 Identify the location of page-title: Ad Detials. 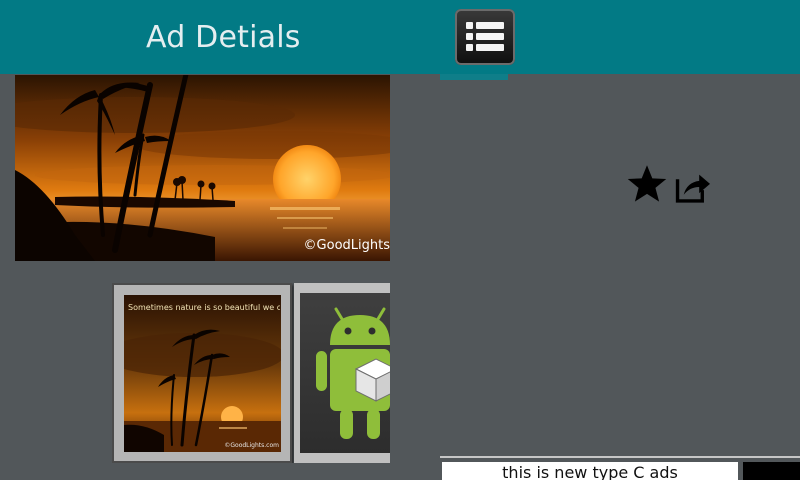
(223, 37).